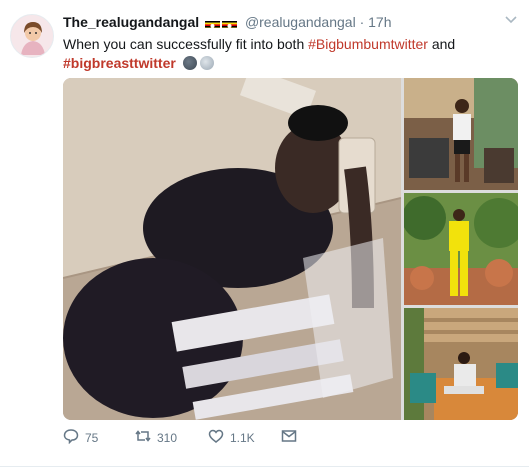 The image size is (529, 467). What do you see at coordinates (80, 437) in the screenshot?
I see `reply-button: 75` at bounding box center [80, 437].